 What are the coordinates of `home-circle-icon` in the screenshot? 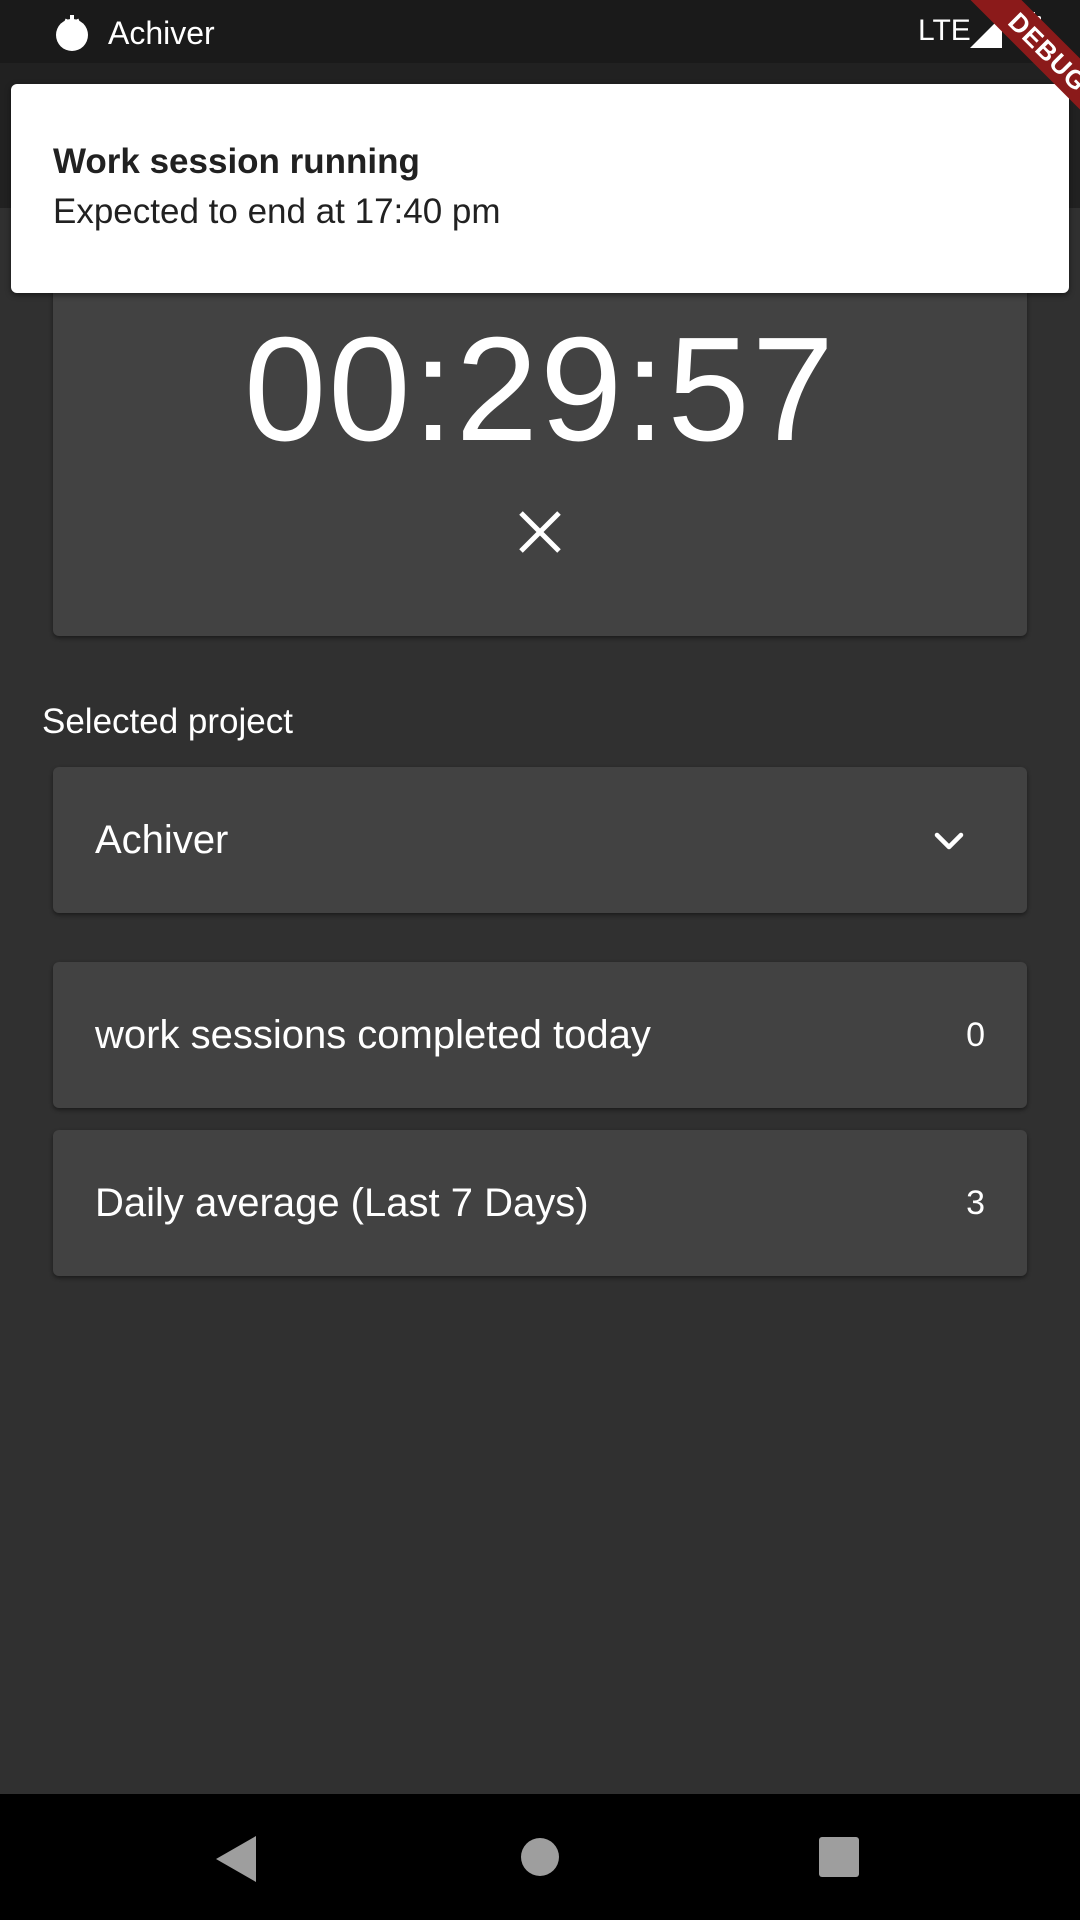 It's located at (540, 1857).